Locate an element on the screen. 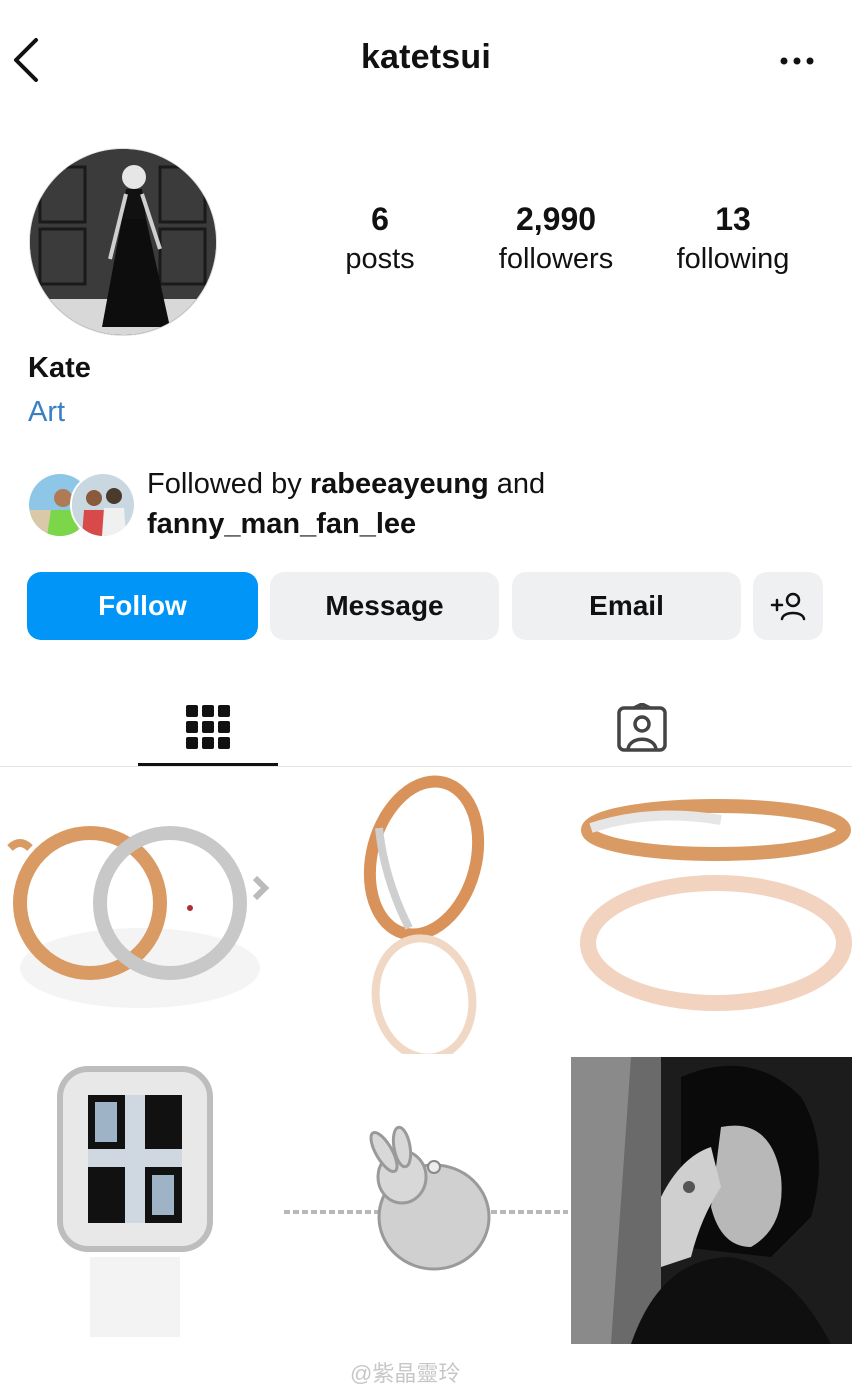 The width and height of the screenshot is (852, 1393). profile-avatar is located at coordinates (123, 242).